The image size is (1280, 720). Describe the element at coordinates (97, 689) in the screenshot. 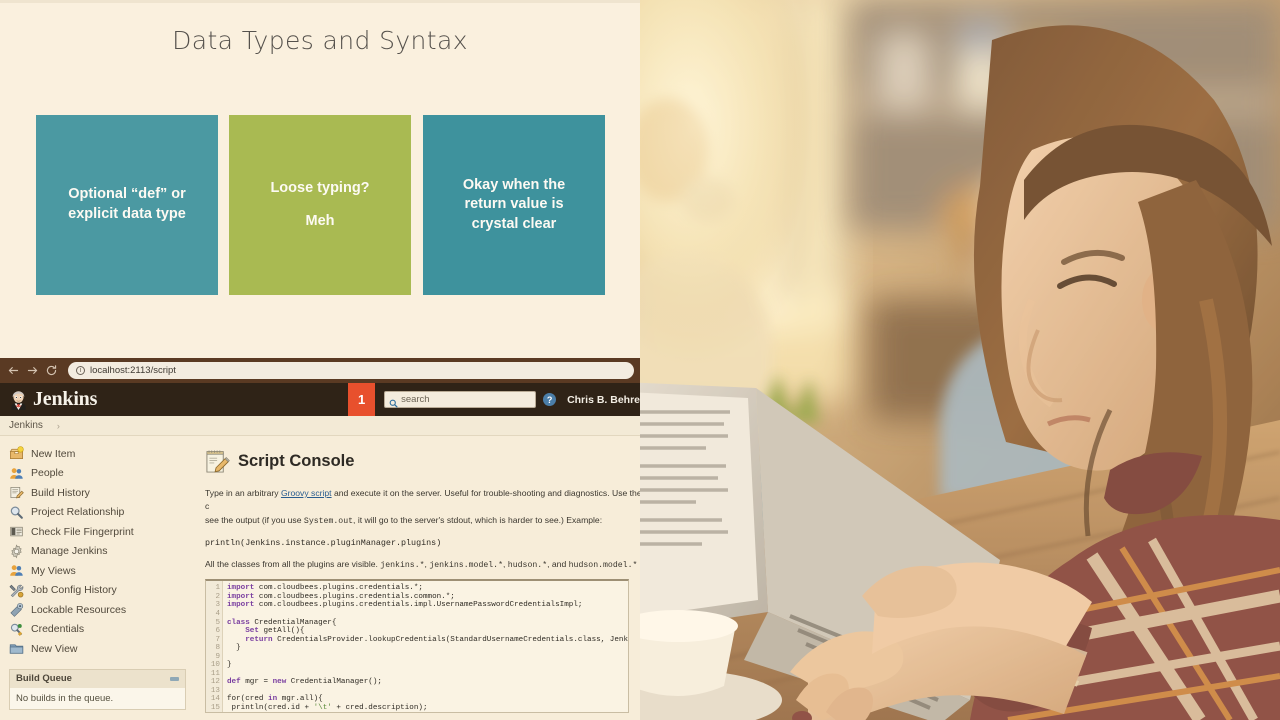

I see `build-queue-panel: Build Queue No builds in the queue.` at that location.